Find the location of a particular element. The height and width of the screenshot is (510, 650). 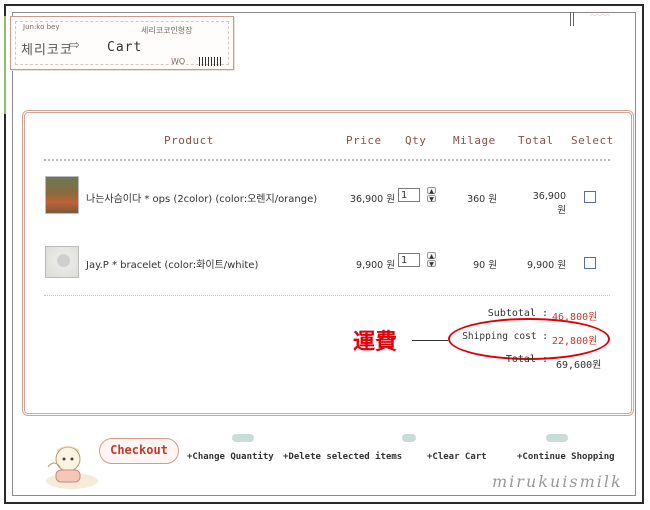

shipping-annotation: 運費 is located at coordinates (375, 342).